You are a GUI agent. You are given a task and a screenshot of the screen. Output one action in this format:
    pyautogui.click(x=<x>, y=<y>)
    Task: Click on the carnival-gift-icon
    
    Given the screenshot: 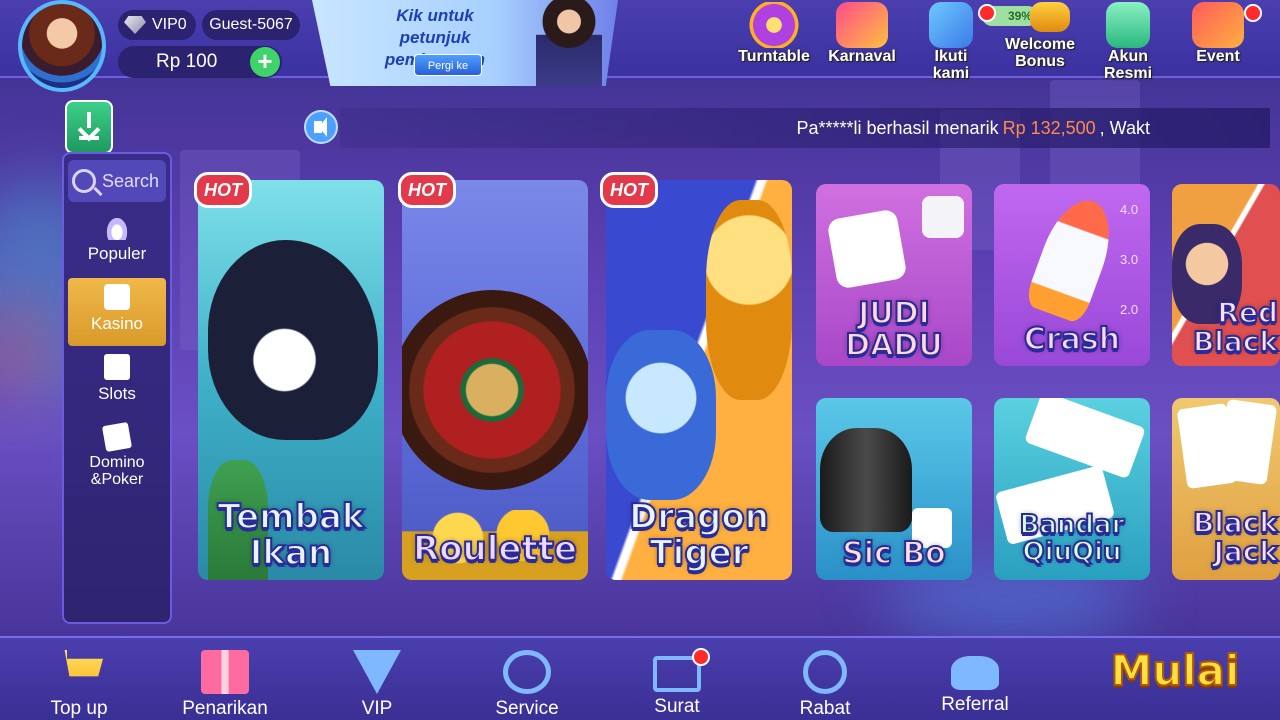 What is the action you would take?
    pyautogui.click(x=862, y=25)
    